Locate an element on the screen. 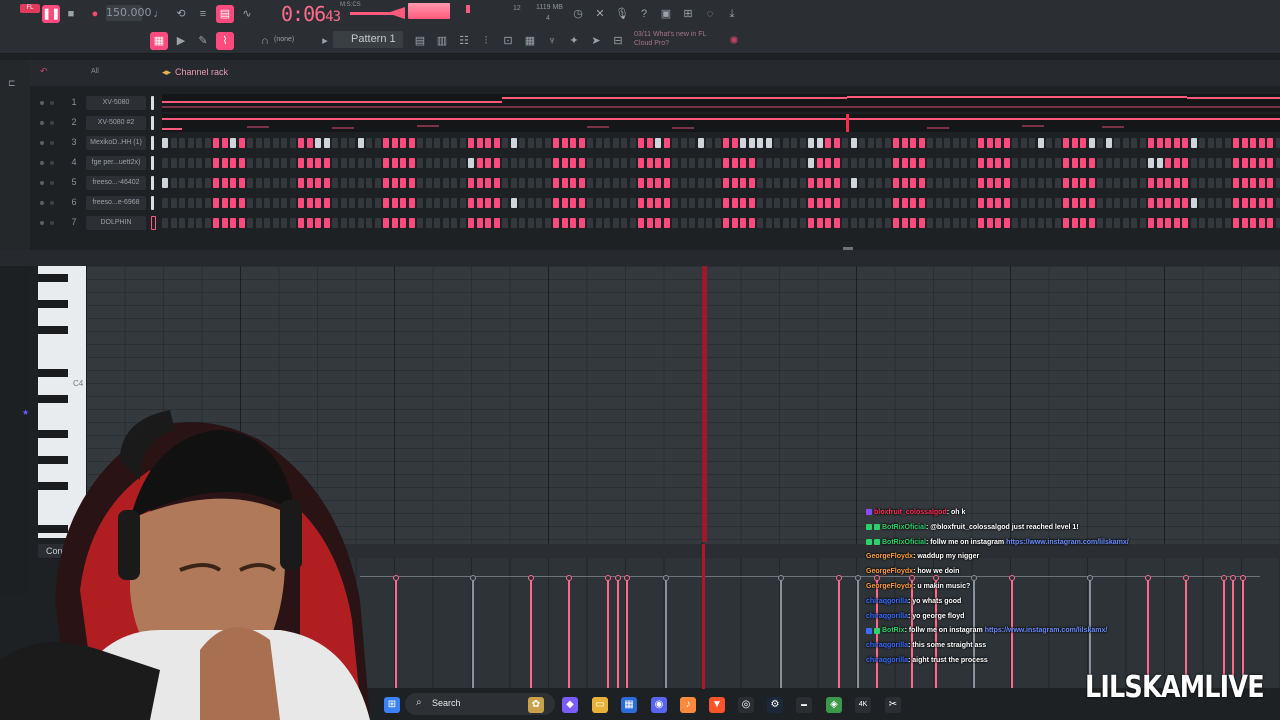  news-hint: 03/11 What's new in FL Cloud Pro? is located at coordinates (670, 39).